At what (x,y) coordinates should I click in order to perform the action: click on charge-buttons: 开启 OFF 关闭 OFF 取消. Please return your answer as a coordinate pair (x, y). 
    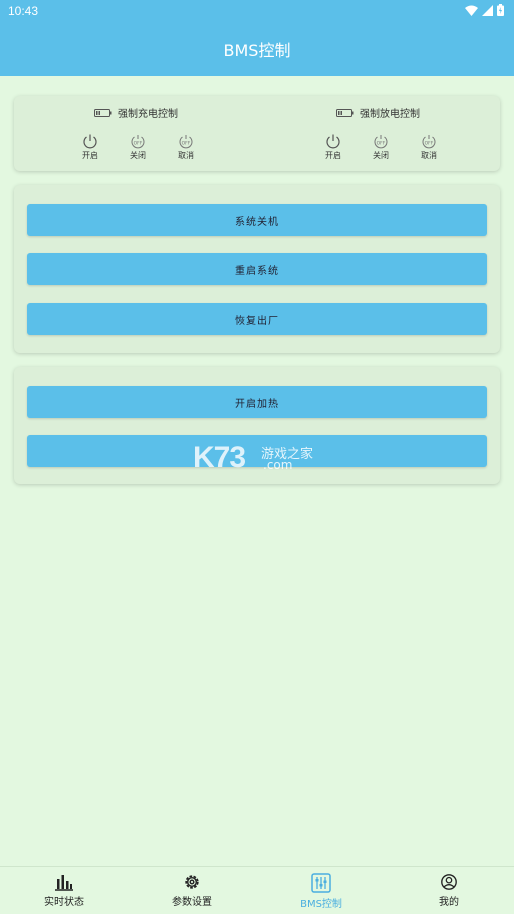
    Looking at the image, I should click on (138, 147).